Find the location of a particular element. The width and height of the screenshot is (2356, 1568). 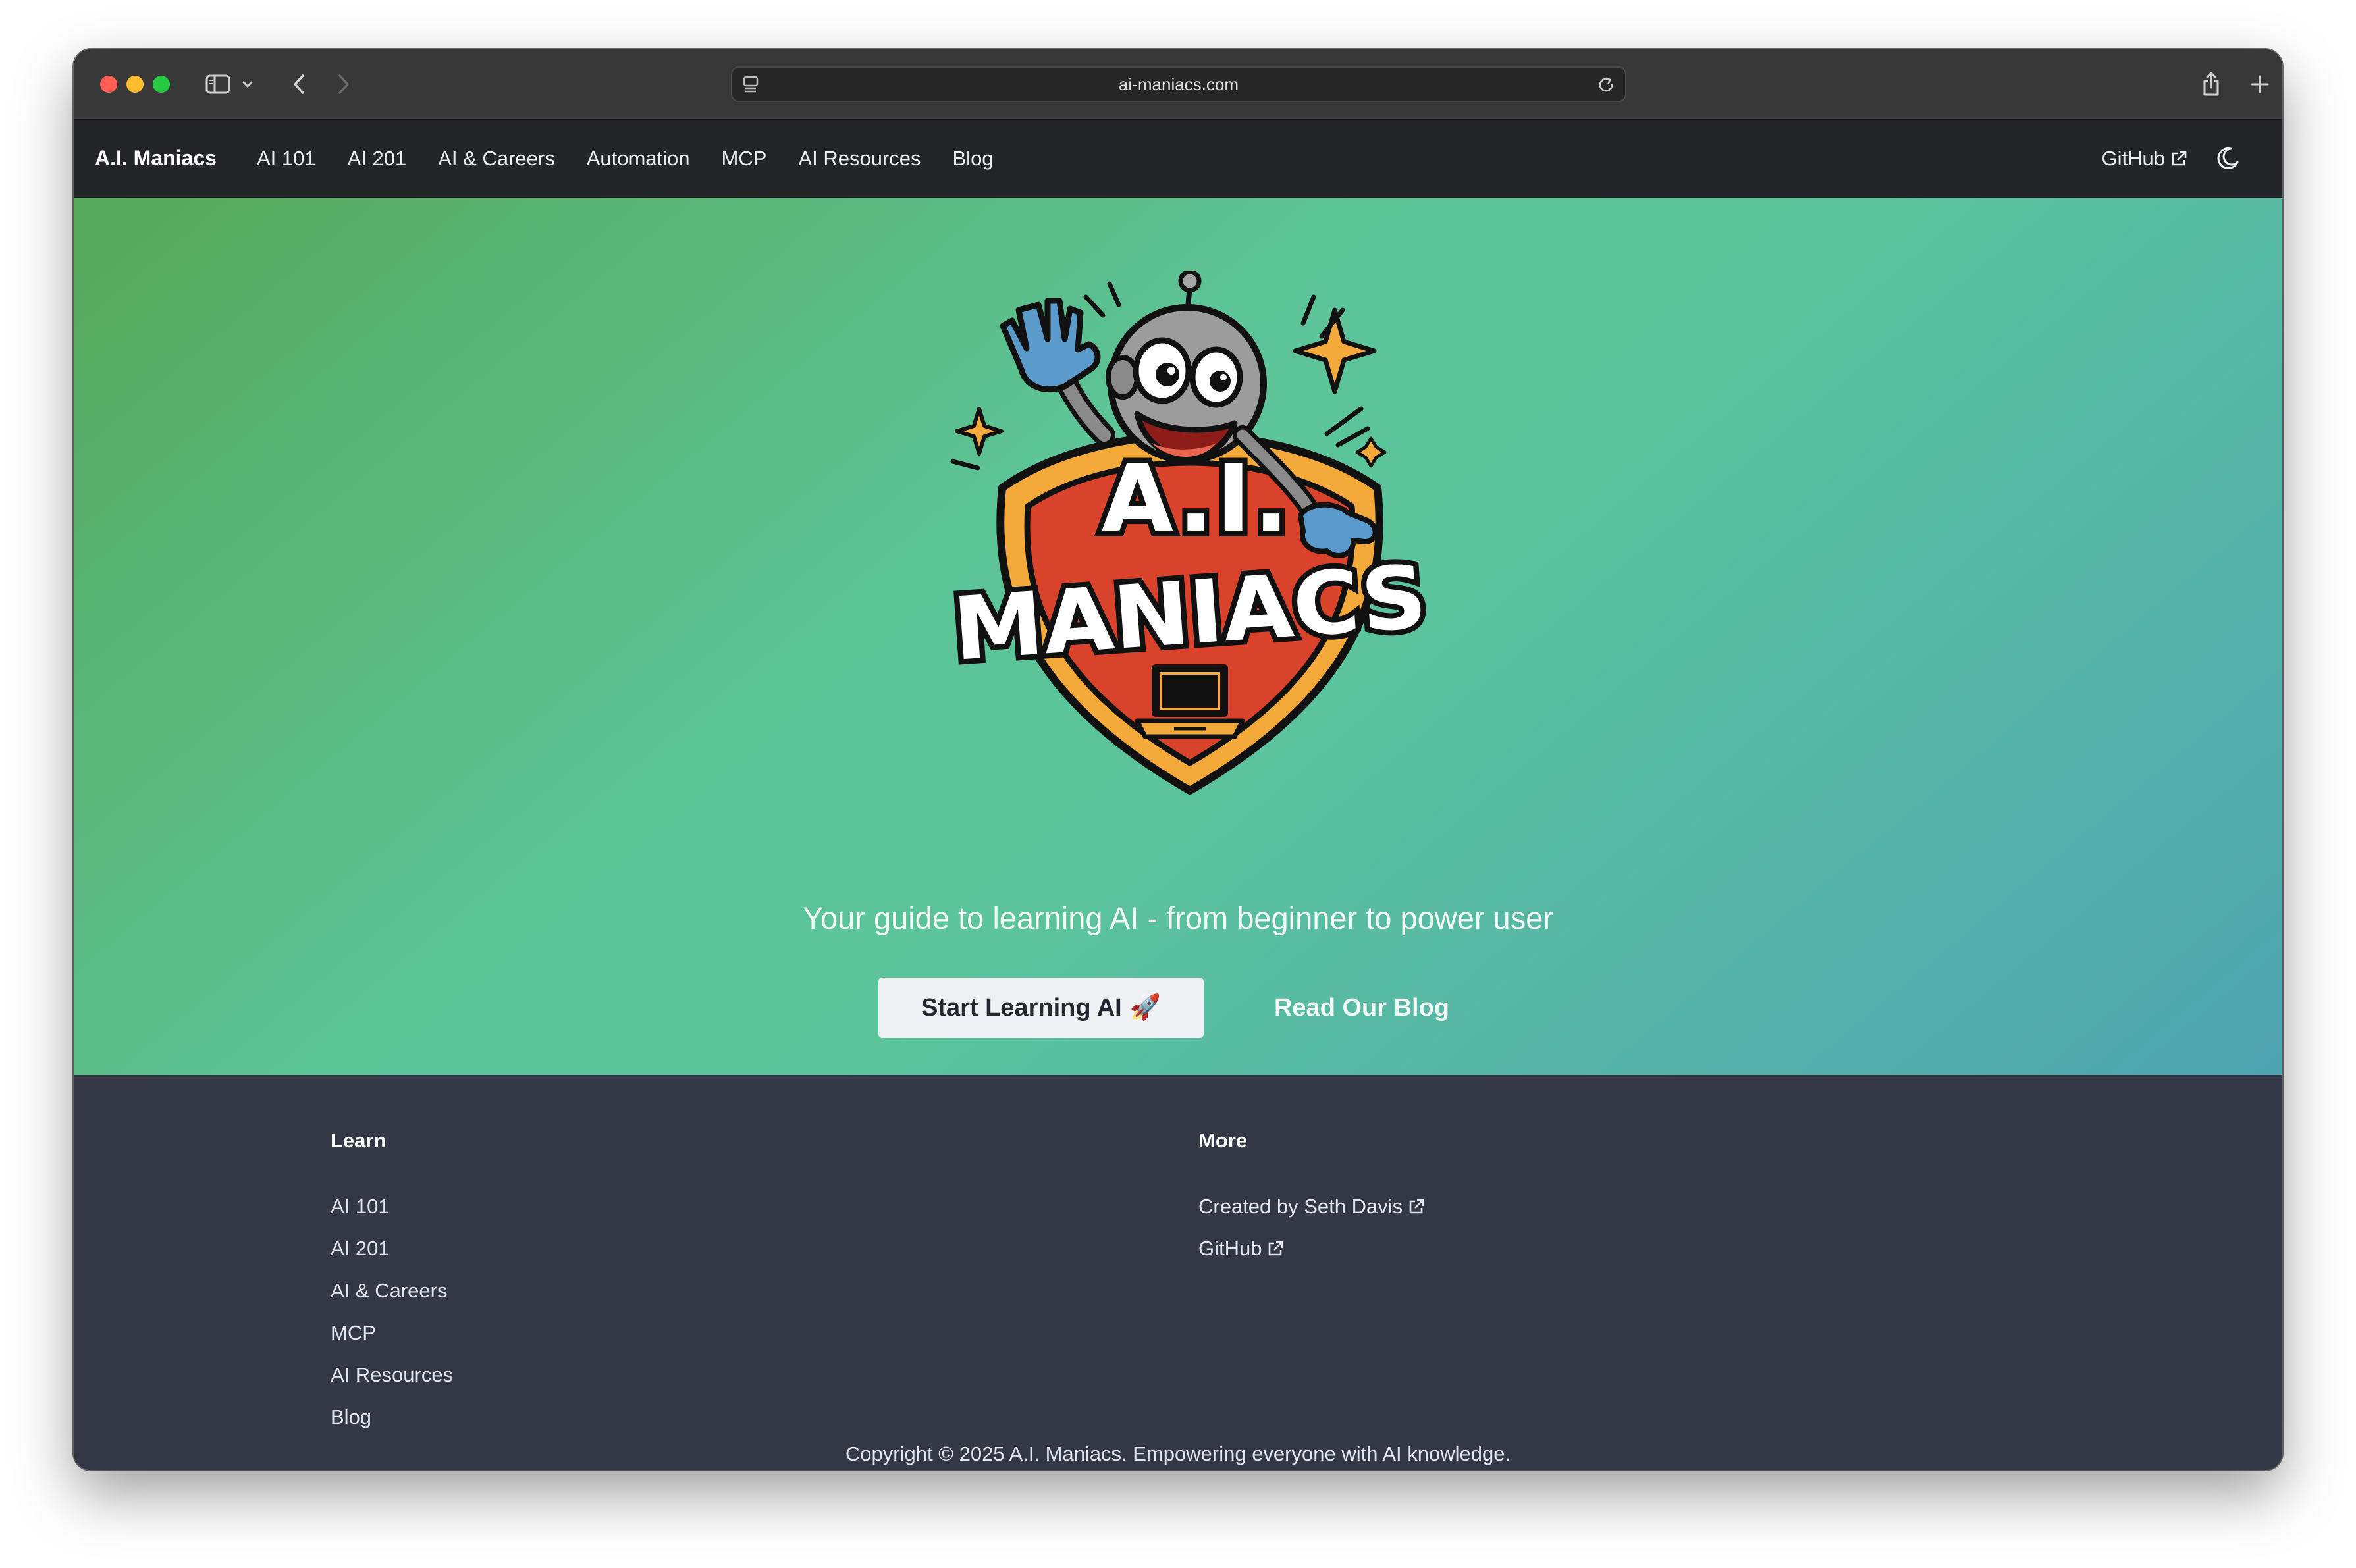

browser-toolbar: ai-maniacs.com is located at coordinates (1178, 84).